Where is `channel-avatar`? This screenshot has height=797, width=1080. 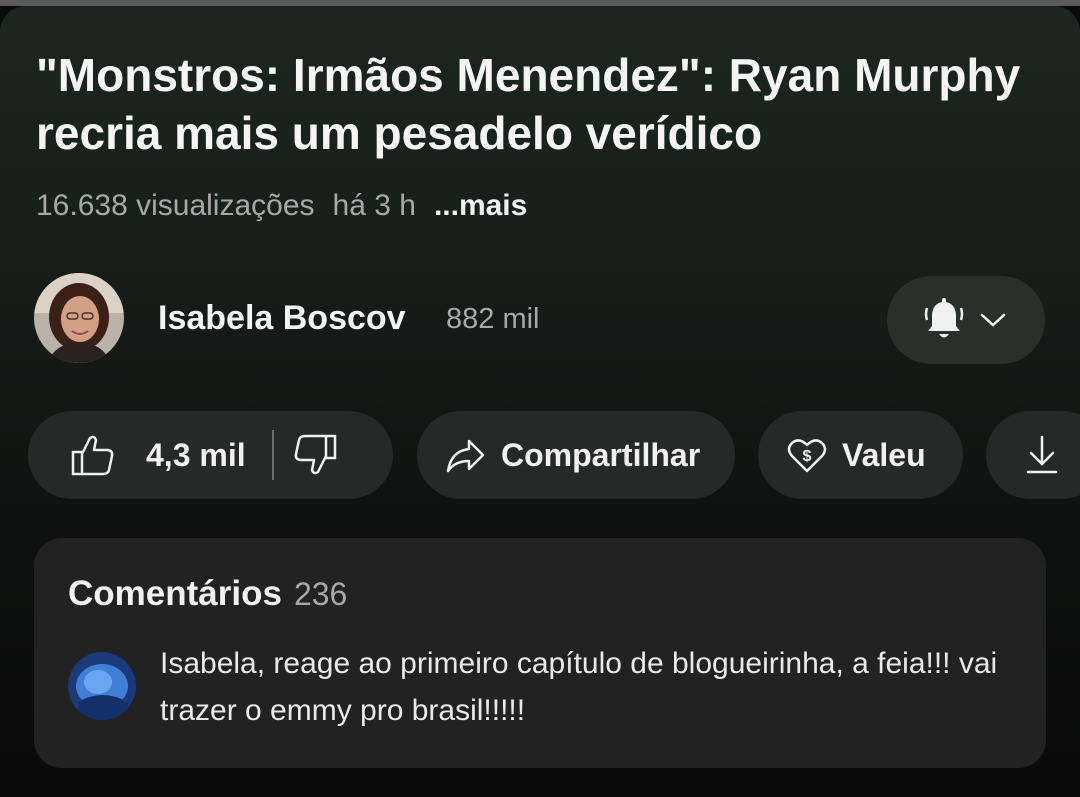
channel-avatar is located at coordinates (79, 318).